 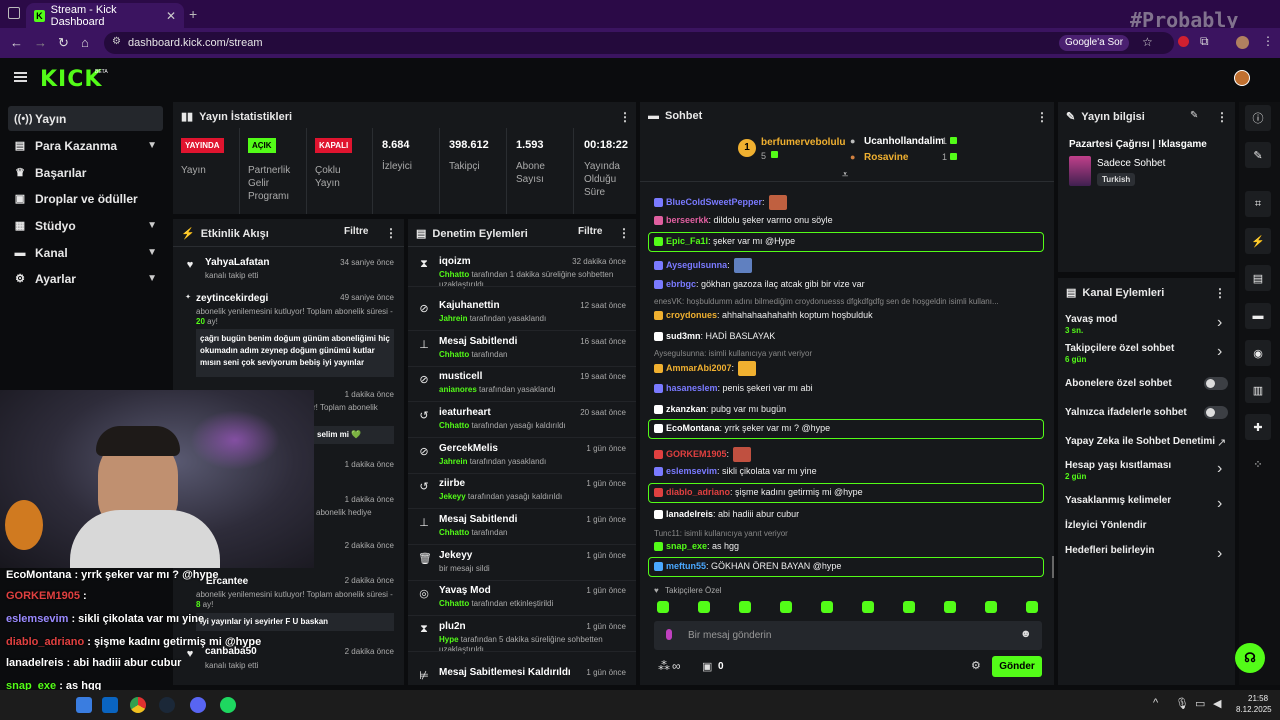 What do you see at coordinates (14, 13) in the screenshot?
I see `tab-search-icon` at bounding box center [14, 13].